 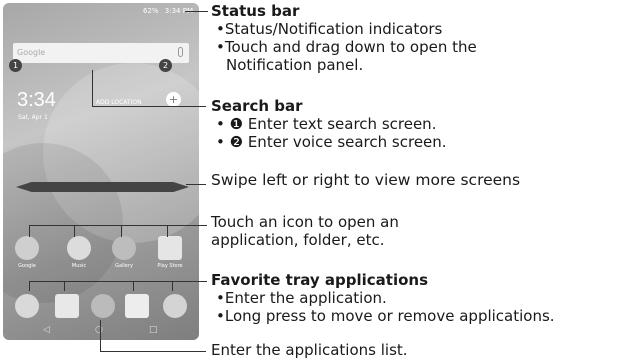 I want to click on badge-2: 2, so click(x=165, y=65).